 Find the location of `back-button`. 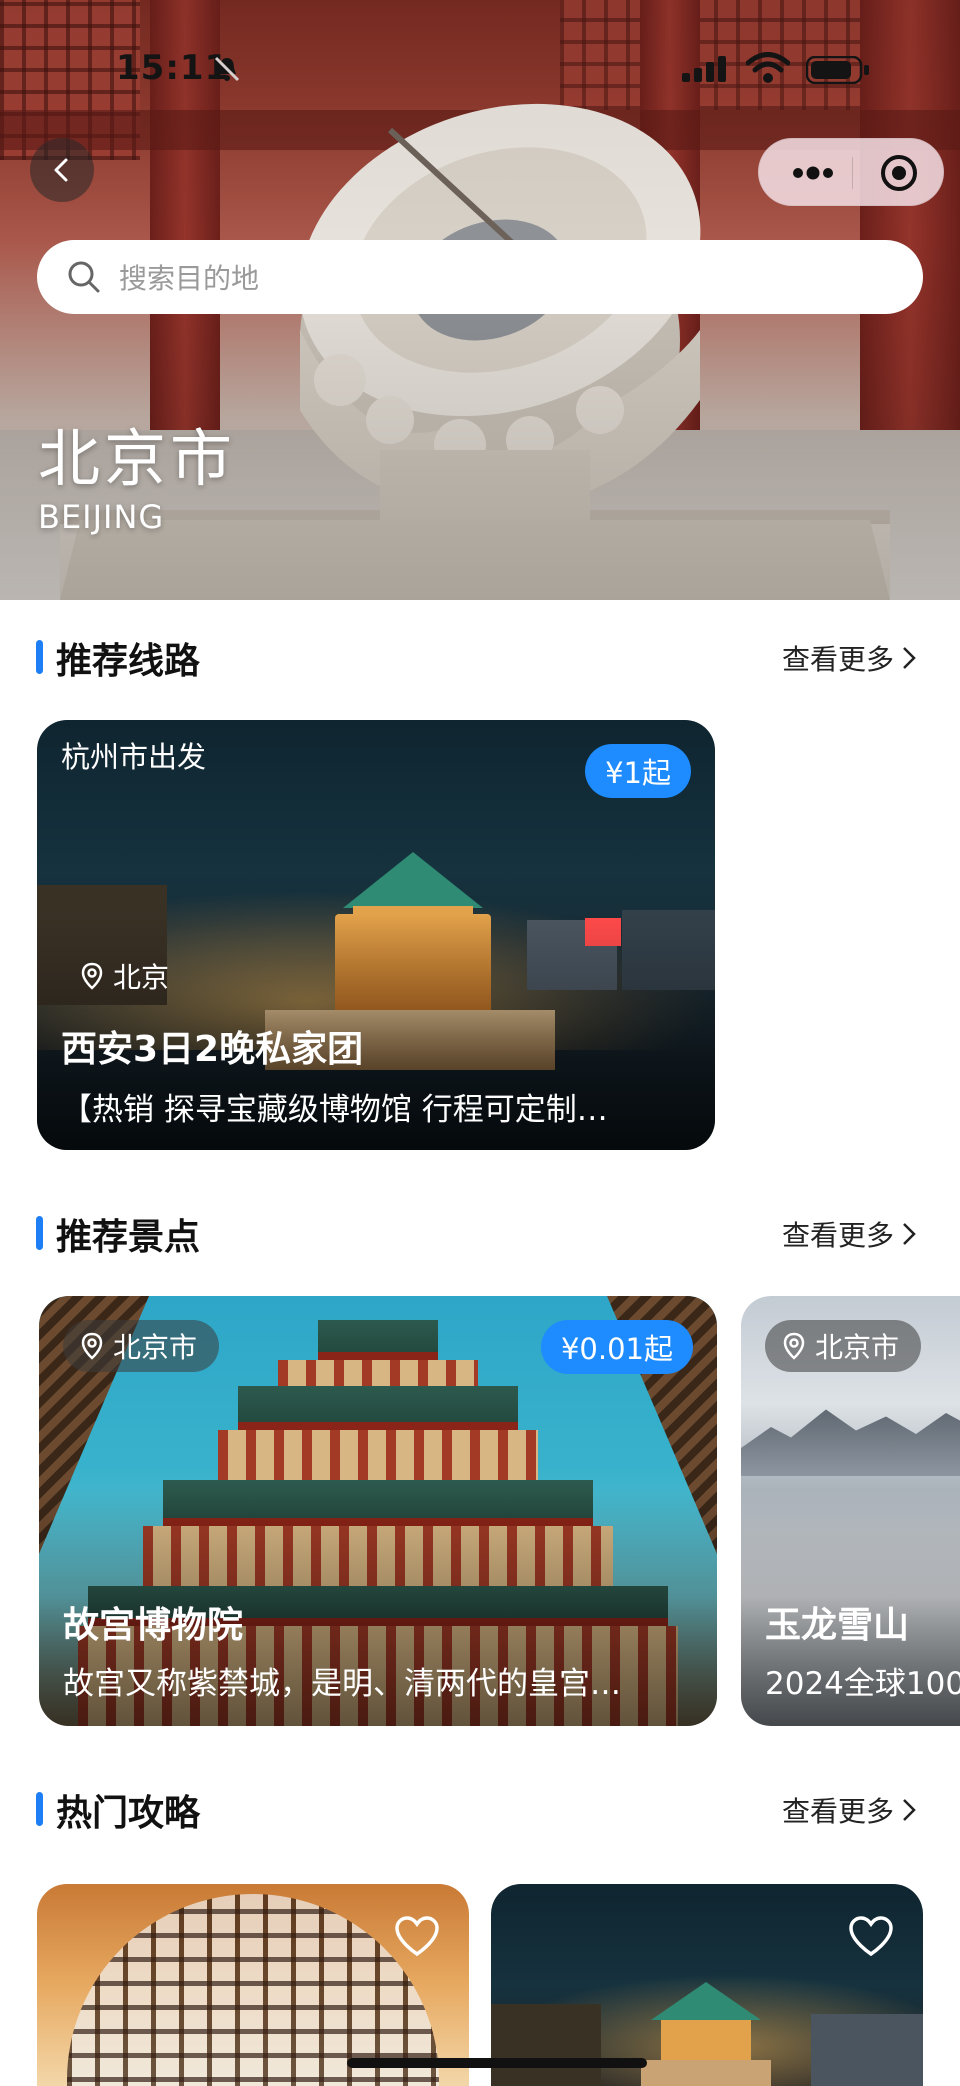

back-button is located at coordinates (62, 170).